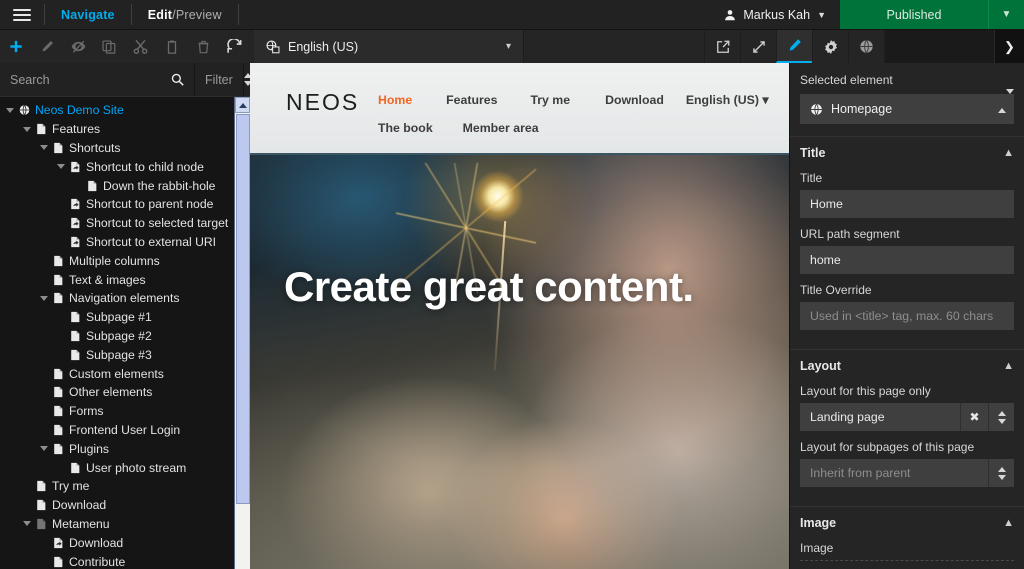  I want to click on tree-scrollbar, so click(242, 333).